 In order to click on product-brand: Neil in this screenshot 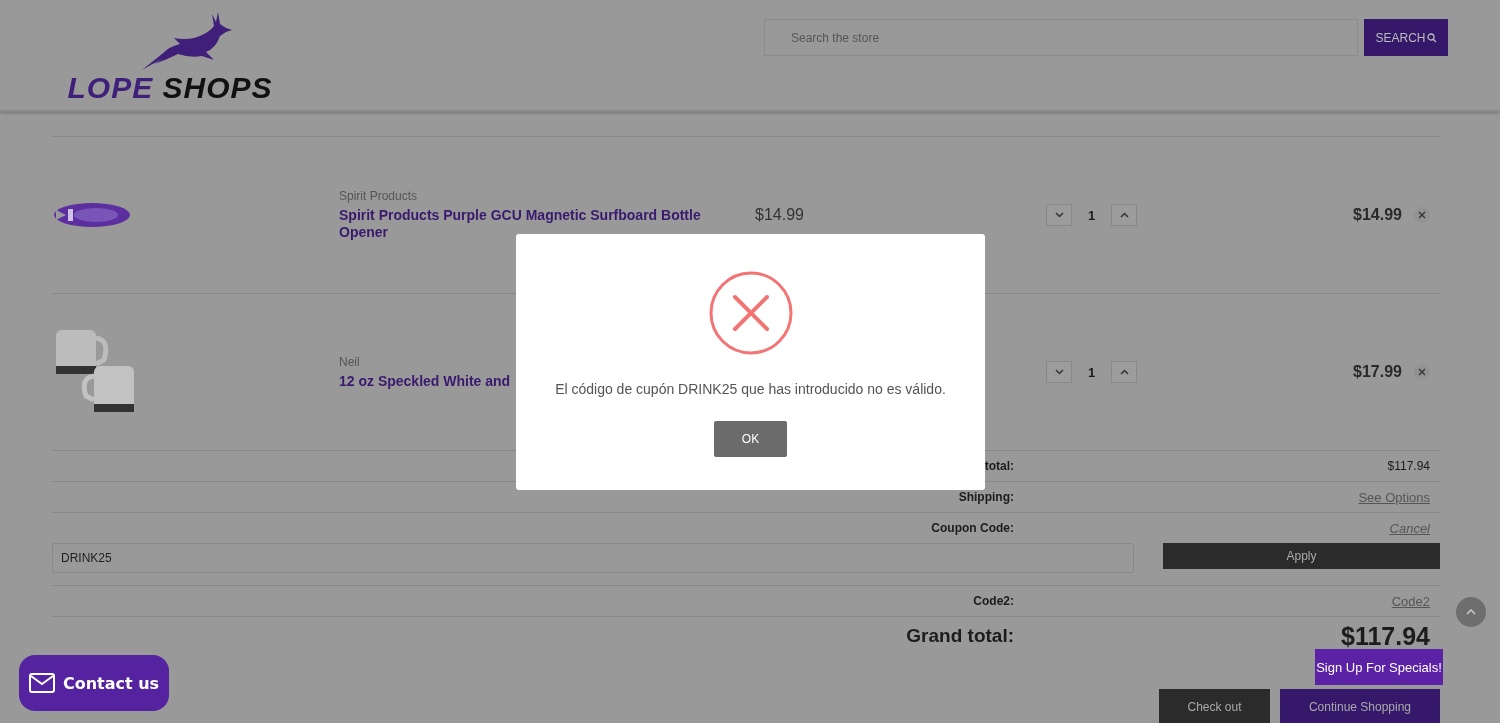, I will do `click(350, 361)`.